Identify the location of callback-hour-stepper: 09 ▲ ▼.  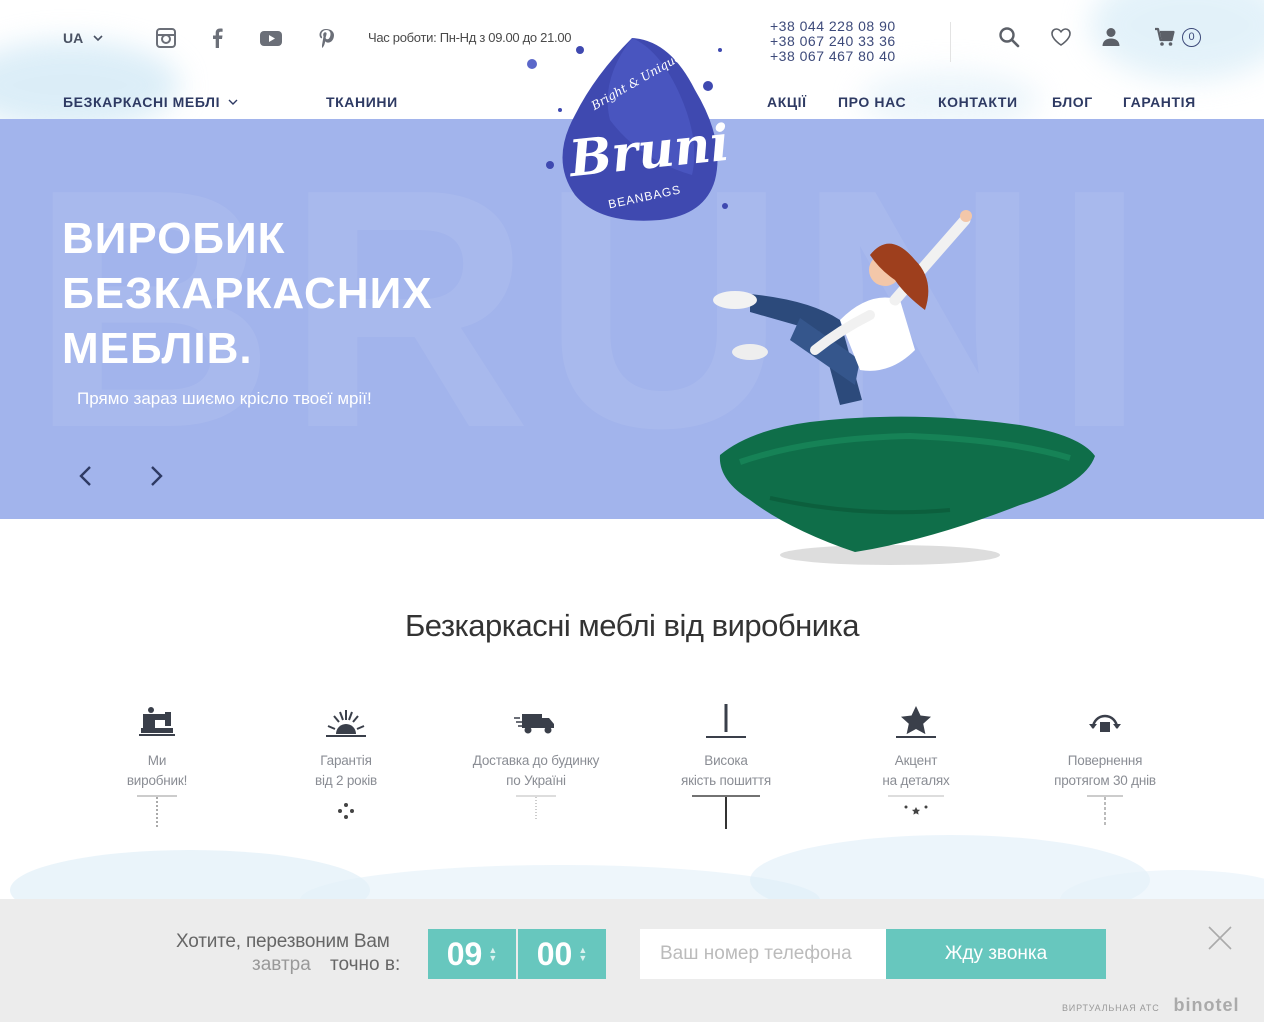
(472, 954).